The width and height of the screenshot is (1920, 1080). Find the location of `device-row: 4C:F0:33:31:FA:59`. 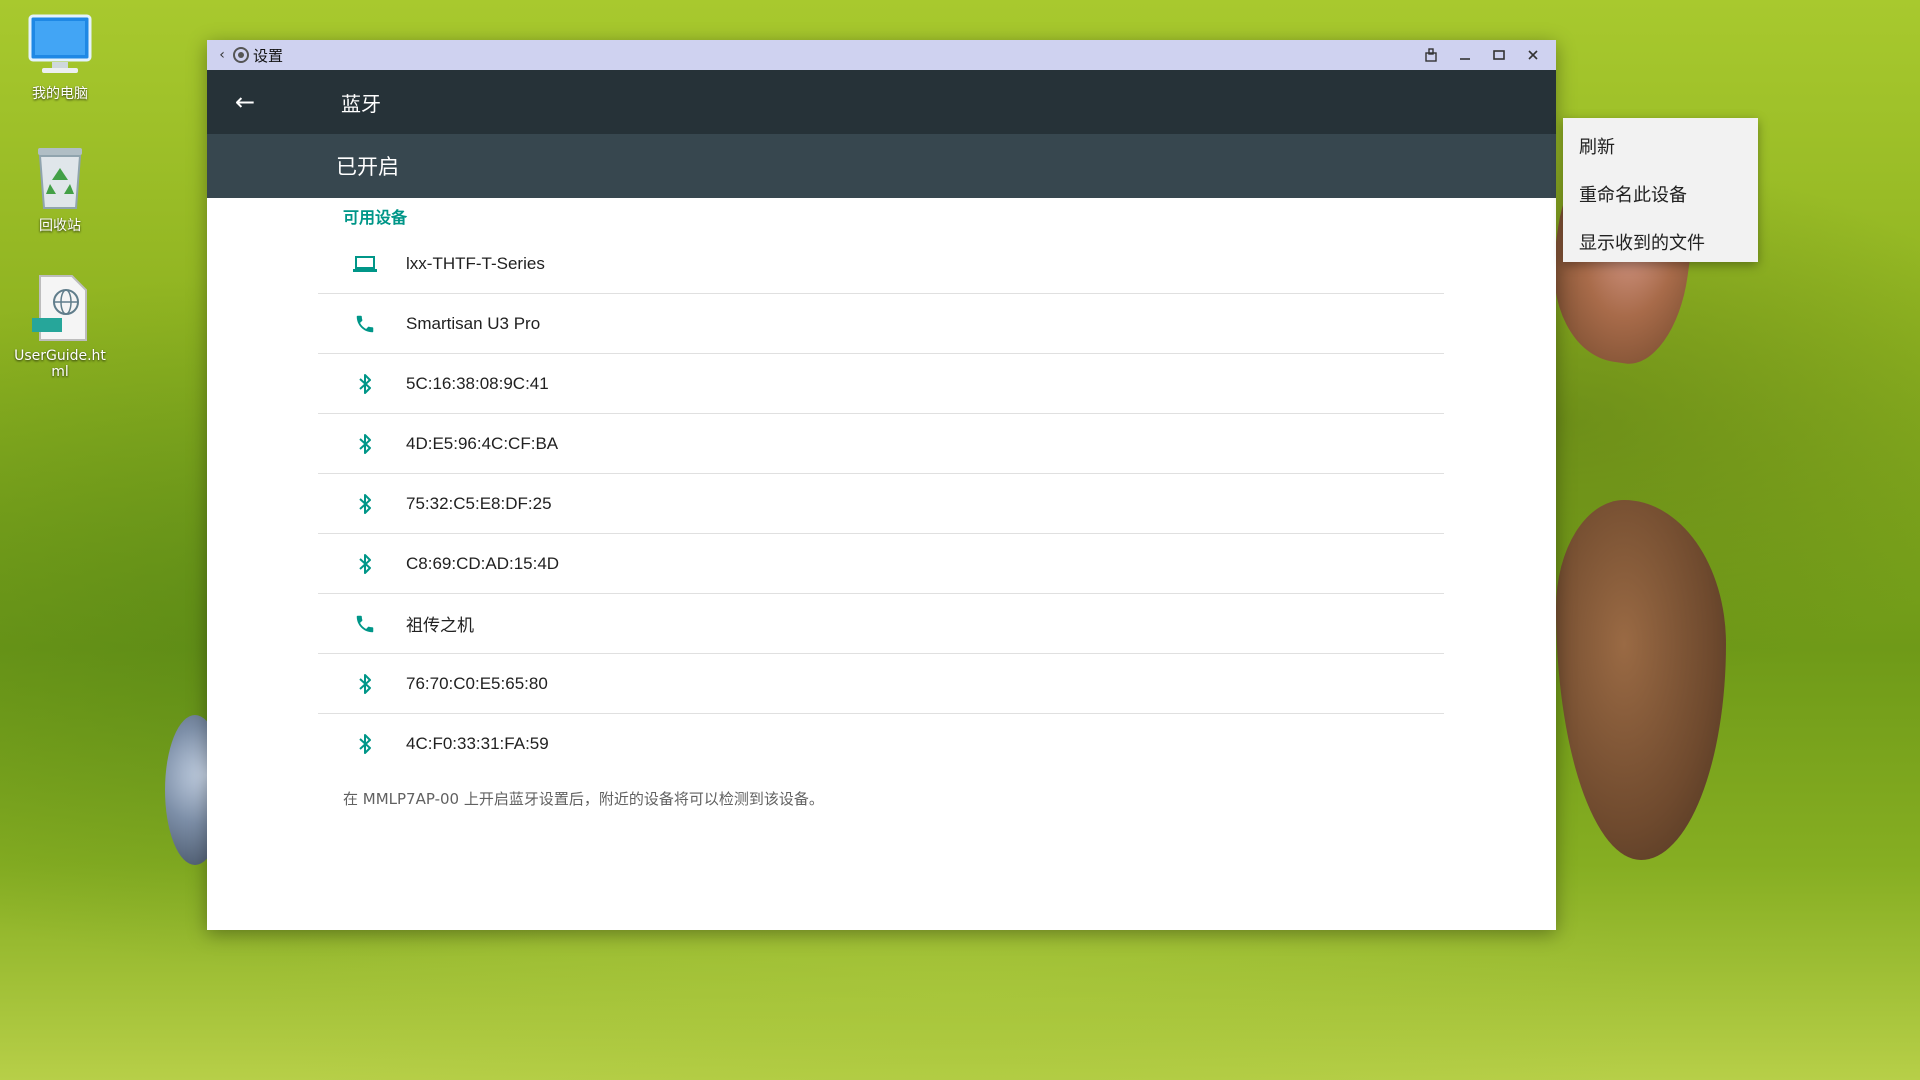

device-row: 4C:F0:33:31:FA:59 is located at coordinates (881, 744).